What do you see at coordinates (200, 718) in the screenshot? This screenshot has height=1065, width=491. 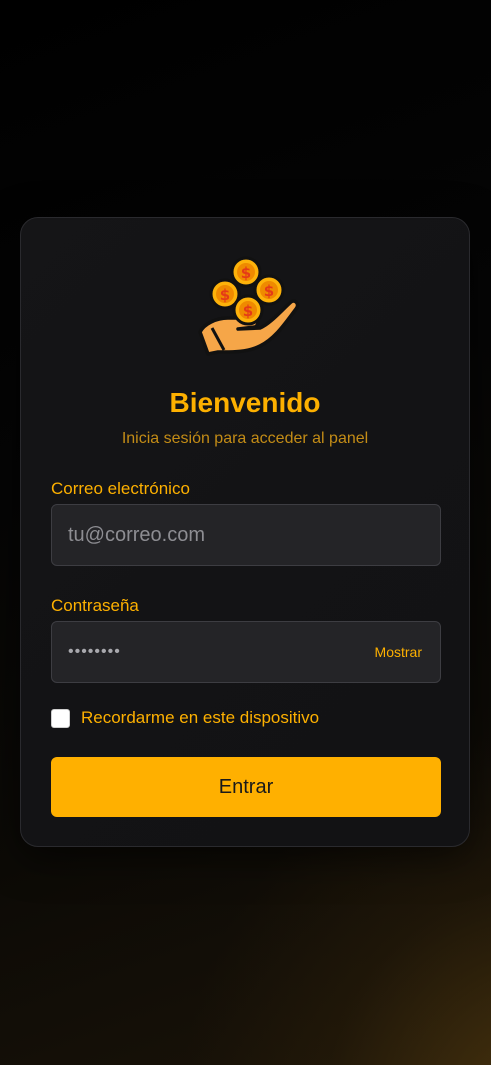 I see `remember-label: Recordarme en este dispositivo` at bounding box center [200, 718].